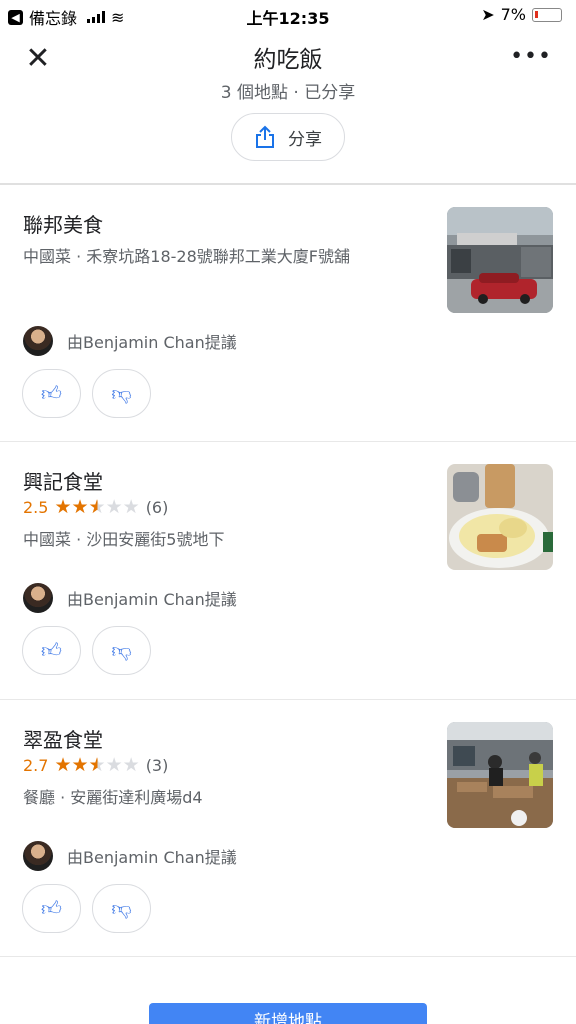 The height and width of the screenshot is (1024, 576). Describe the element at coordinates (305, 139) in the screenshot. I see `share-label: 分享` at that location.